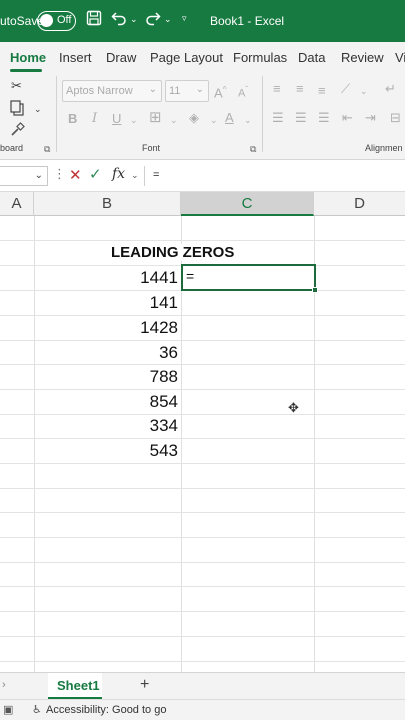  What do you see at coordinates (274, 176) in the screenshot?
I see `formula-input: =` at bounding box center [274, 176].